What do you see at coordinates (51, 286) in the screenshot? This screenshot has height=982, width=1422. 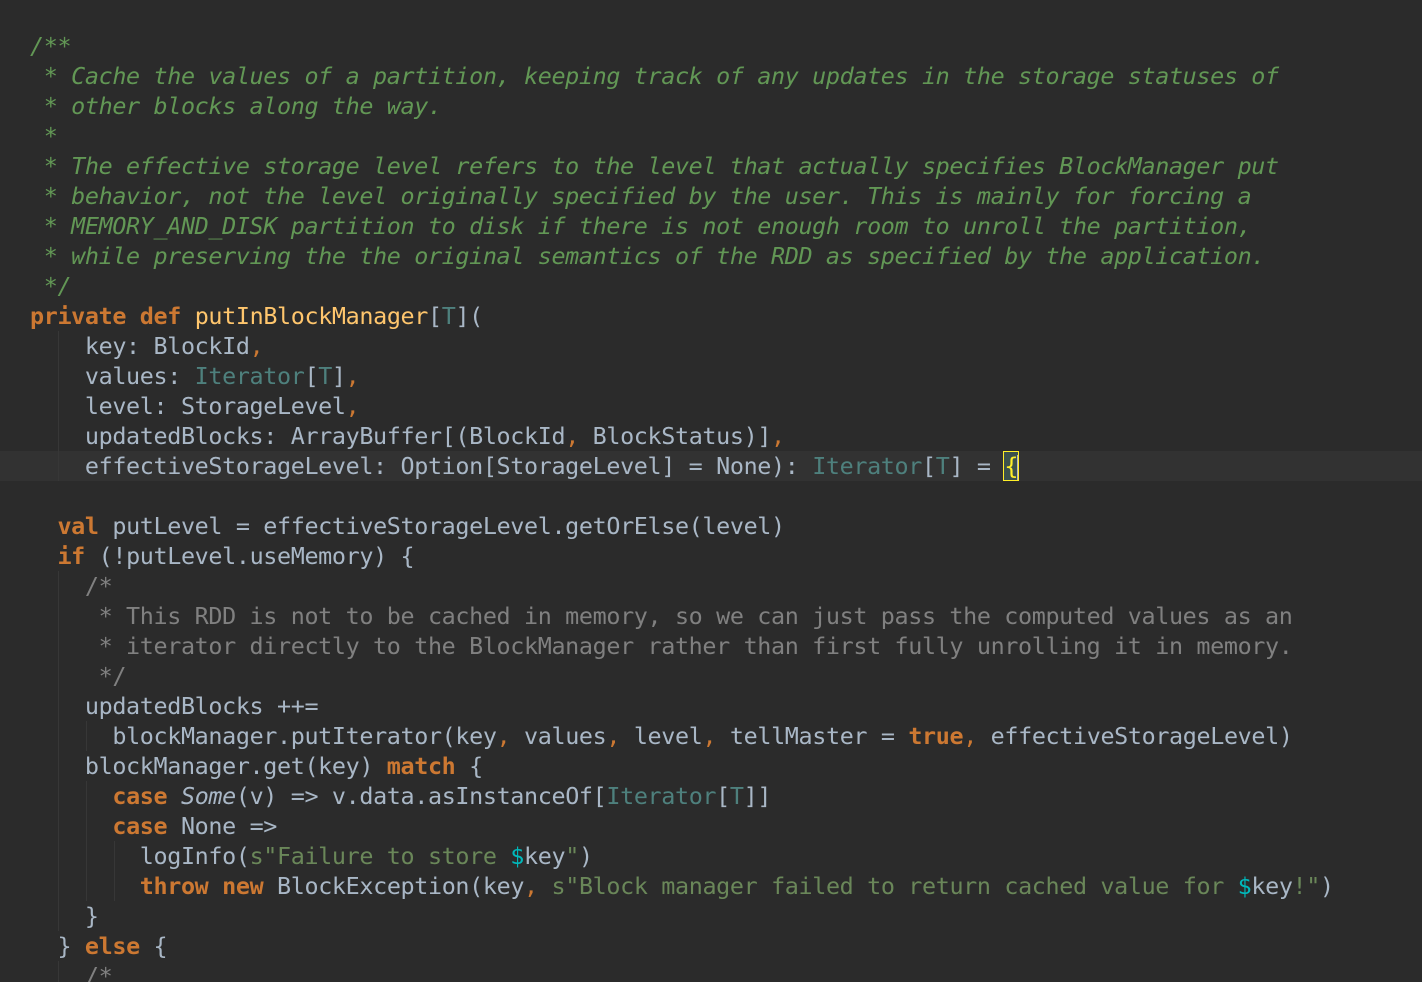 I see `code-token-doc: */` at bounding box center [51, 286].